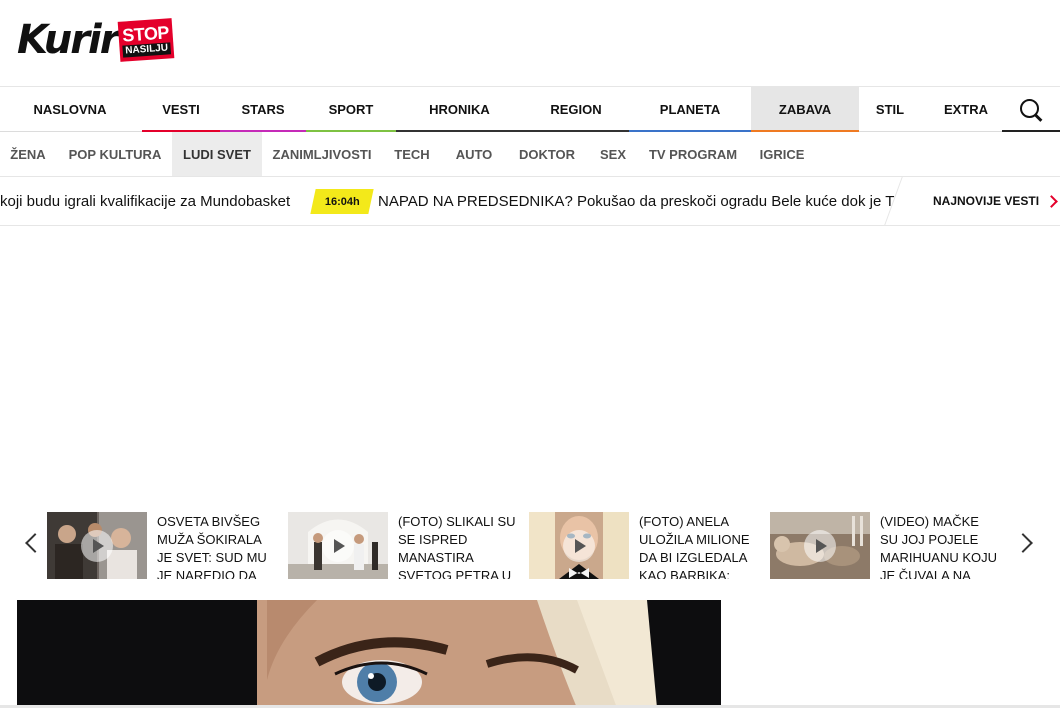 This screenshot has height=708, width=1060. I want to click on nav-item-region: REGION, so click(576, 109).